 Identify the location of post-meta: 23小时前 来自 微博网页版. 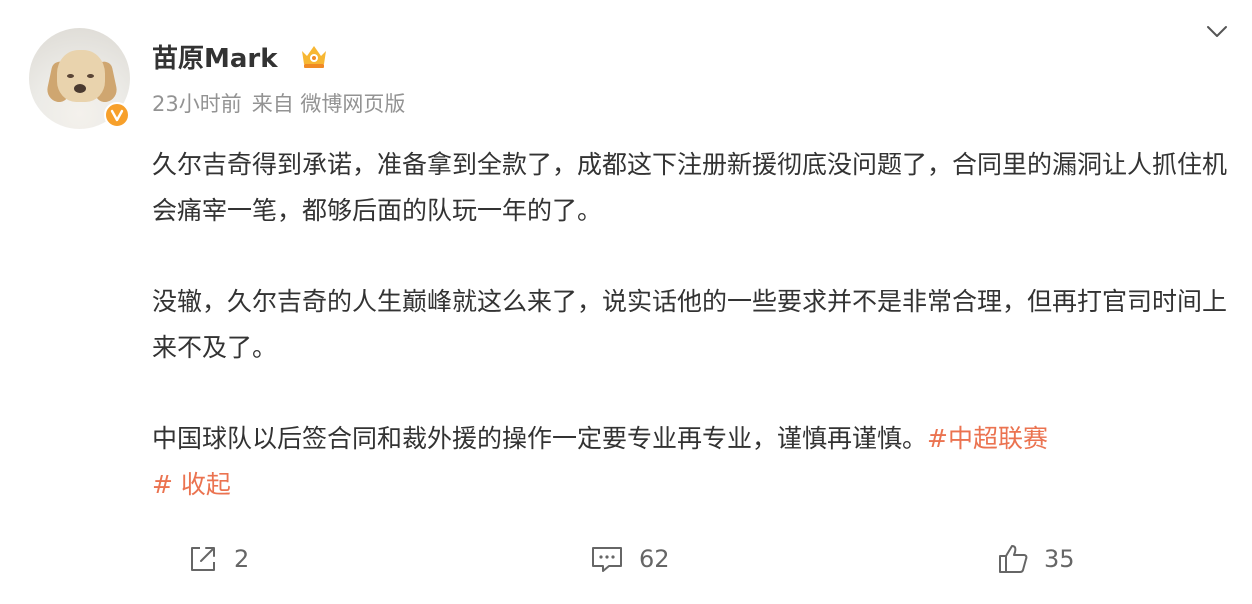
(283, 103).